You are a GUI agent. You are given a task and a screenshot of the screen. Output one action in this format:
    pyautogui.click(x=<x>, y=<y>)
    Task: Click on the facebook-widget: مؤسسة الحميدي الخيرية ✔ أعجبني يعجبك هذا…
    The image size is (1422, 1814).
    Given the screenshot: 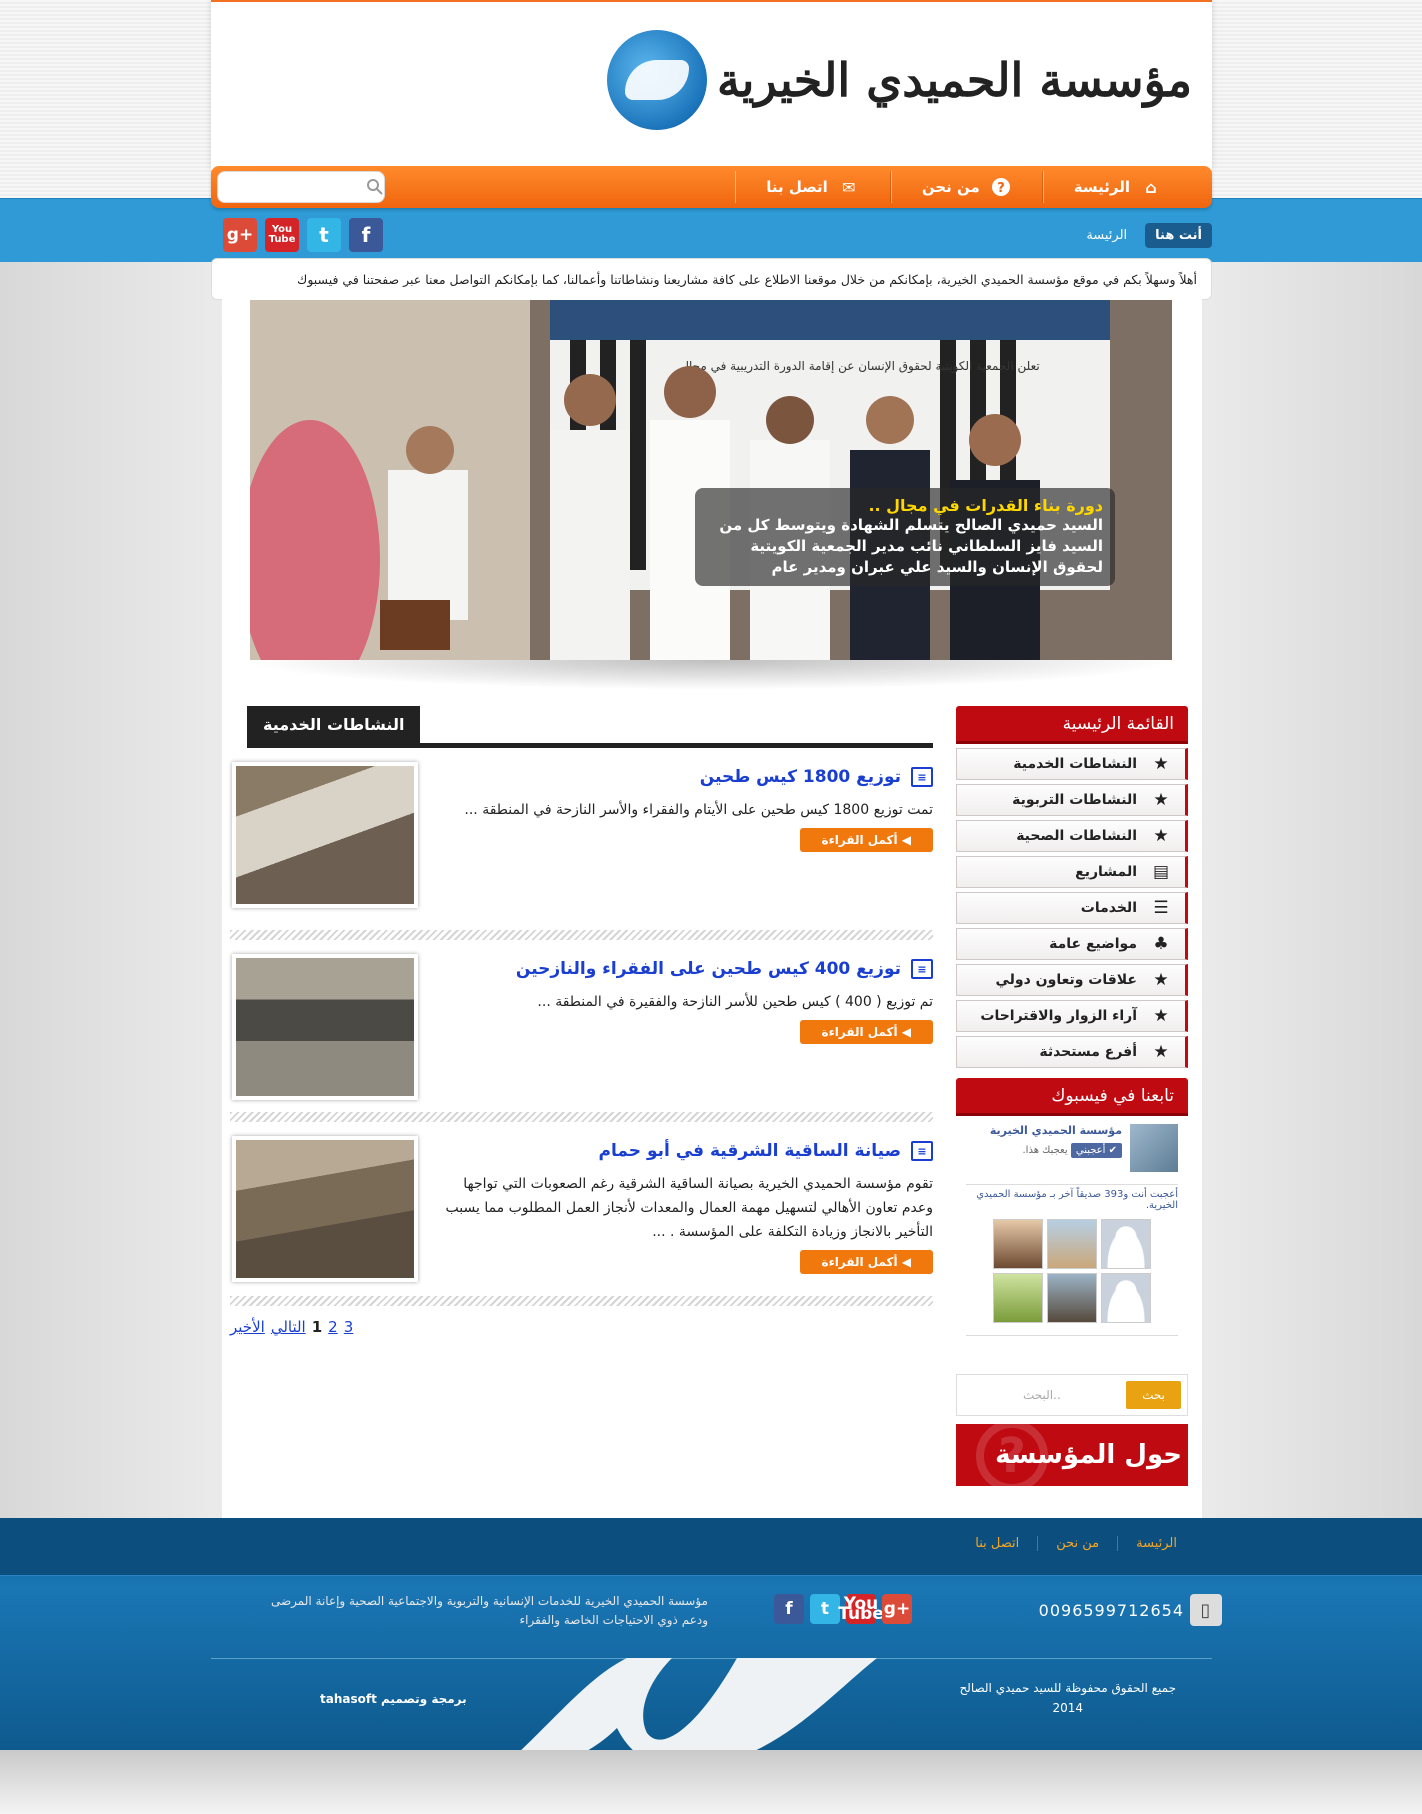 What is the action you would take?
    pyautogui.click(x=1072, y=1232)
    